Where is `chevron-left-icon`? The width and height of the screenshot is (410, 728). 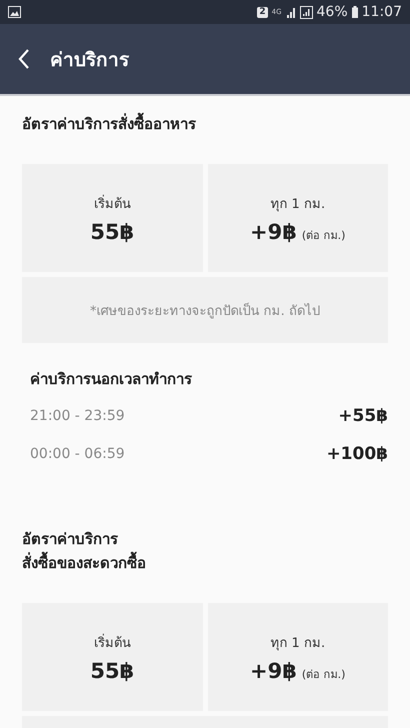
chevron-left-icon is located at coordinates (24, 59).